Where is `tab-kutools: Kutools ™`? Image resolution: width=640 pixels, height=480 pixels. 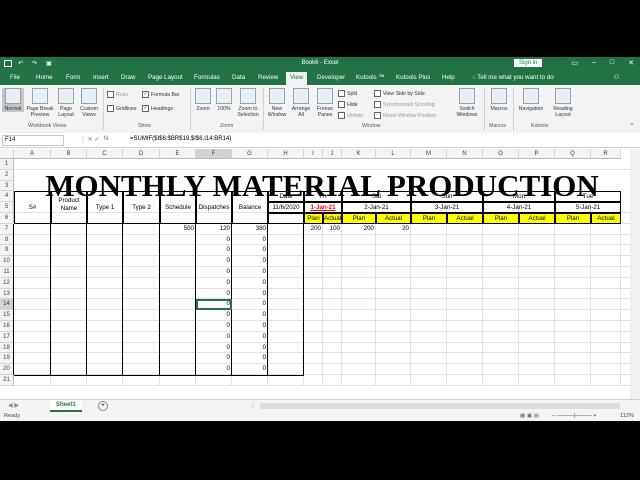
tab-kutools: Kutools ™ is located at coordinates (370, 77).